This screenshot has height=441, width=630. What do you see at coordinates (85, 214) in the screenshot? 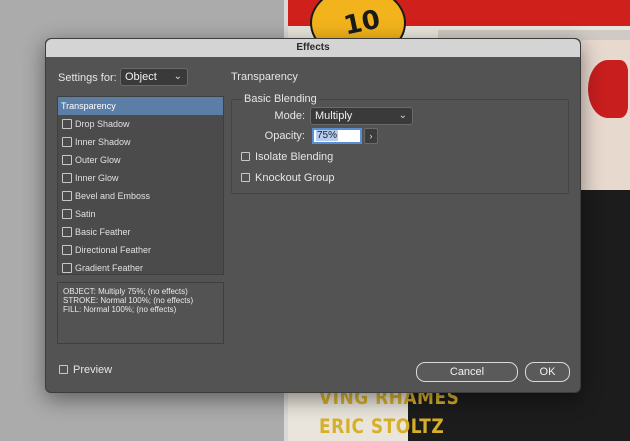
I see `effect-item-label: Satin` at bounding box center [85, 214].